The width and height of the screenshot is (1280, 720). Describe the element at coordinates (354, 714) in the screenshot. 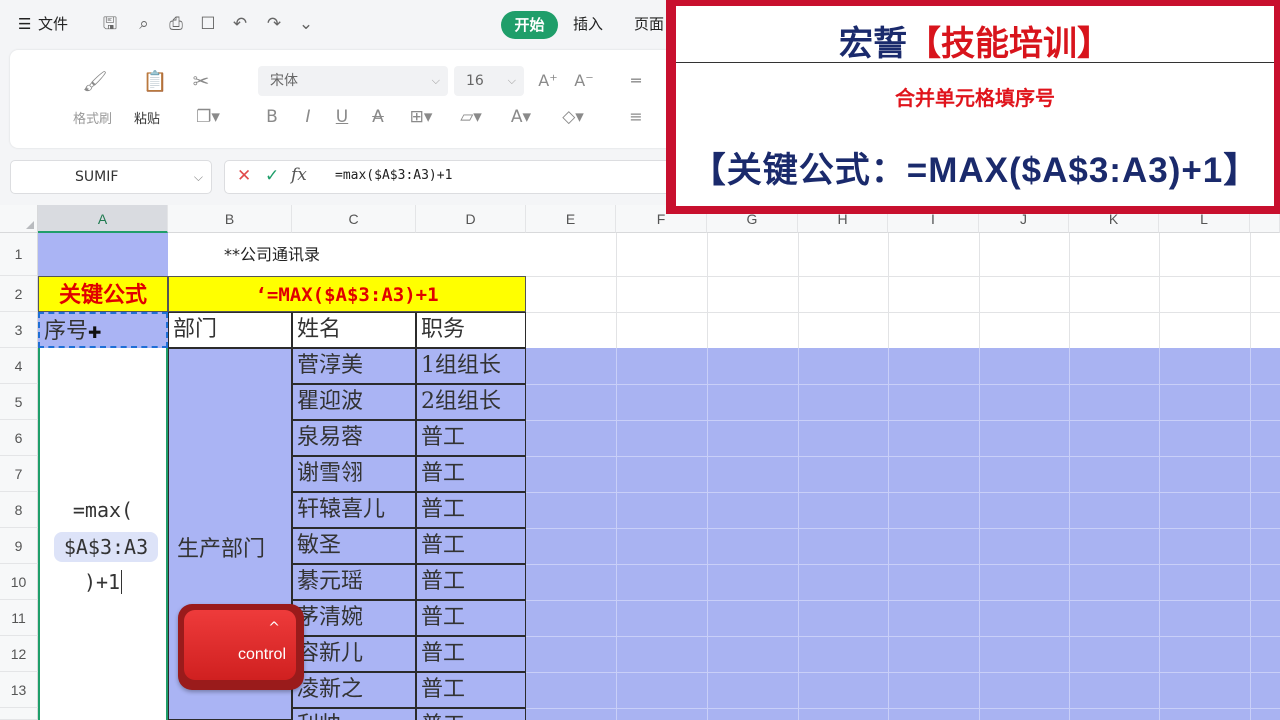

I see `employee-name: 利帅` at that location.